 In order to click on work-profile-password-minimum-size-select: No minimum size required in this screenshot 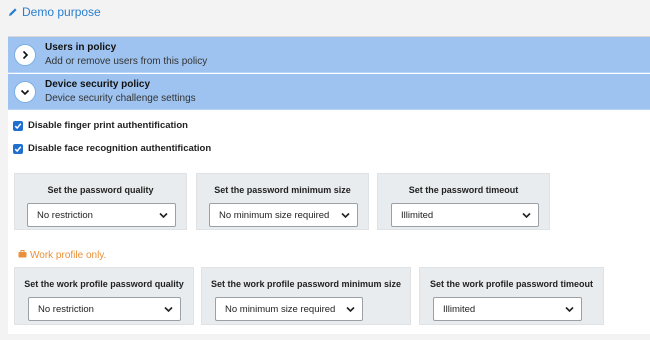, I will do `click(289, 309)`.